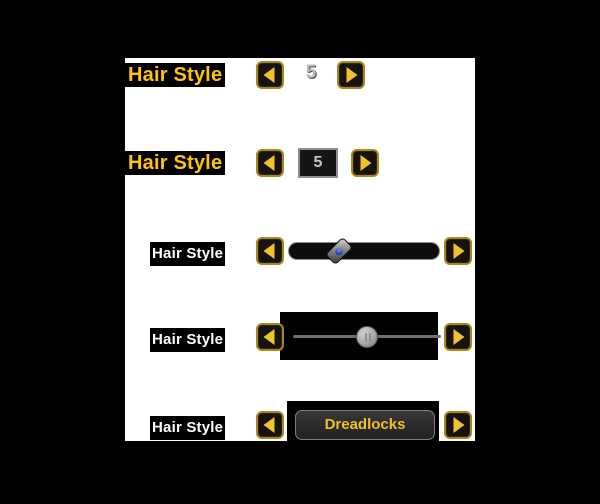 This screenshot has height=504, width=600. Describe the element at coordinates (188, 340) in the screenshot. I see `hair-style-label-white-4: Hair Style` at that location.